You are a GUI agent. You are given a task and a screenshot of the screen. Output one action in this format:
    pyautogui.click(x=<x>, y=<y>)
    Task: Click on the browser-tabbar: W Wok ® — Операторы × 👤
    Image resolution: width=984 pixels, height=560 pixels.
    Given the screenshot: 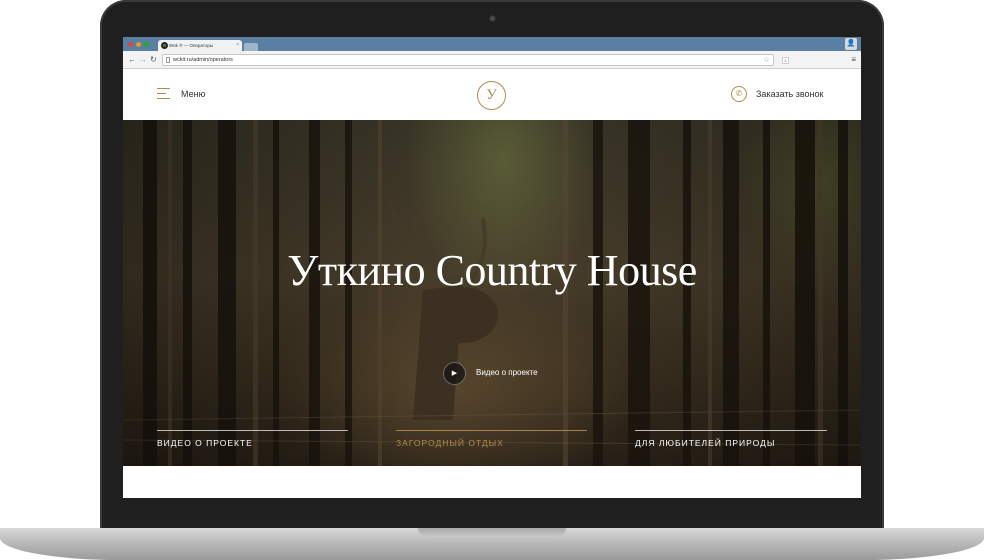 What is the action you would take?
    pyautogui.click(x=492, y=44)
    